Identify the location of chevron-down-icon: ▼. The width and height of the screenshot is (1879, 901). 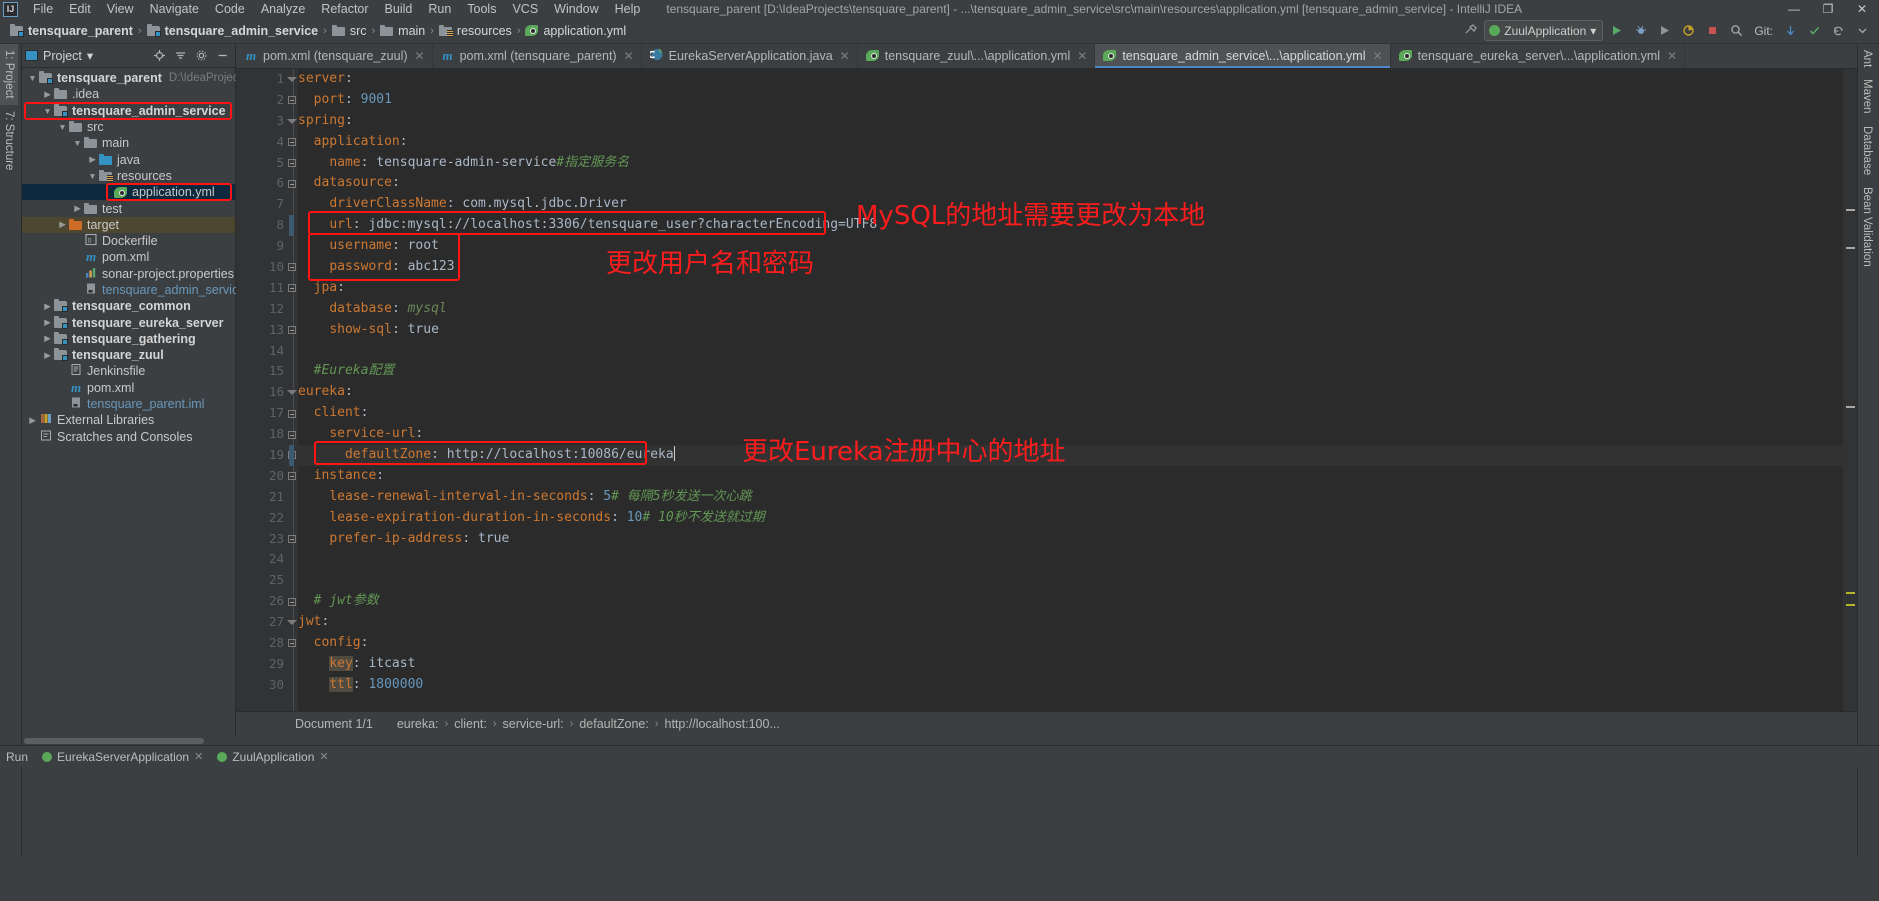
(62, 127).